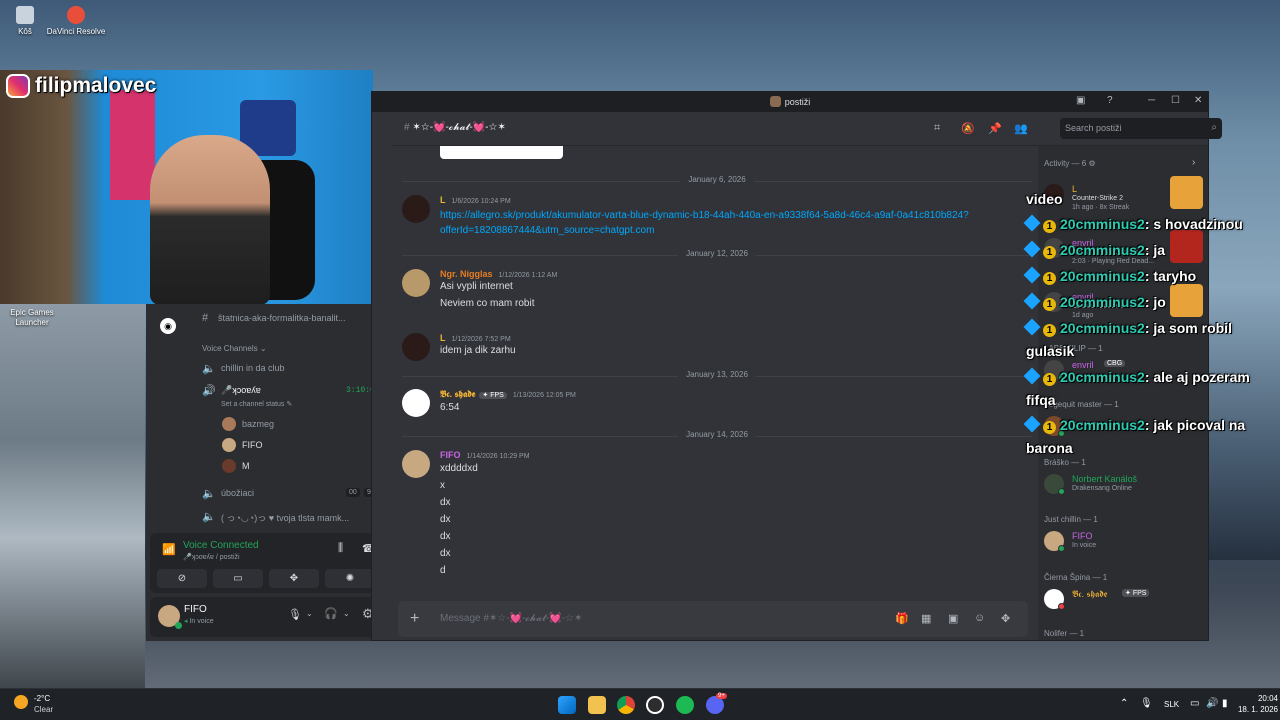  What do you see at coordinates (353, 492) in the screenshot?
I see `user-count: 00` at bounding box center [353, 492].